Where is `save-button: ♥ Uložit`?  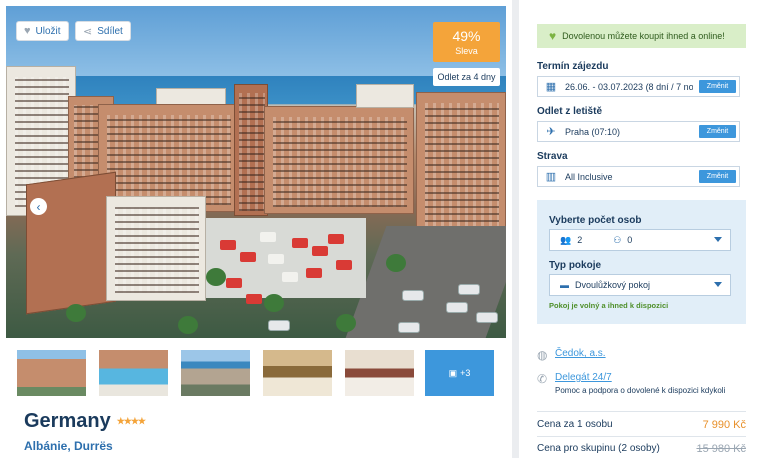 save-button: ♥ Uložit is located at coordinates (42, 31).